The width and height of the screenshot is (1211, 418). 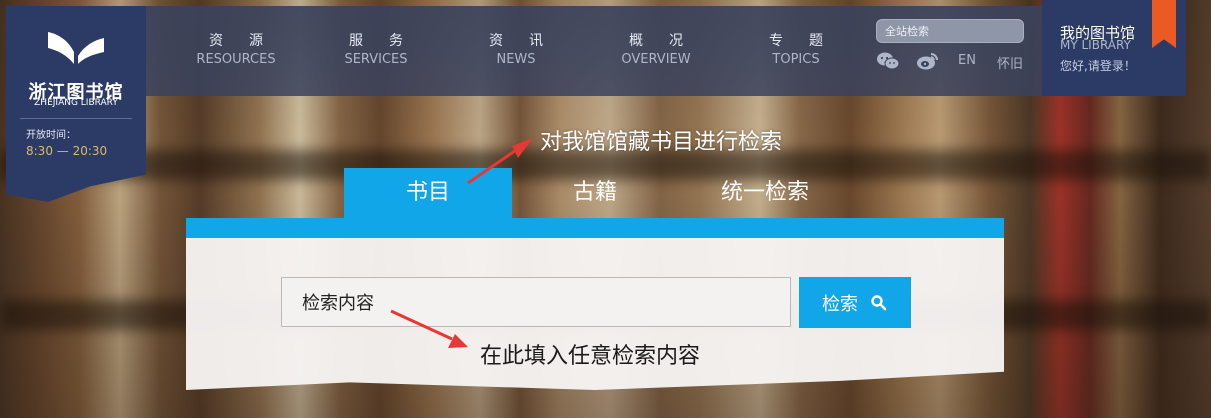 I want to click on bookmark-ribbon-icon, so click(x=1164, y=24).